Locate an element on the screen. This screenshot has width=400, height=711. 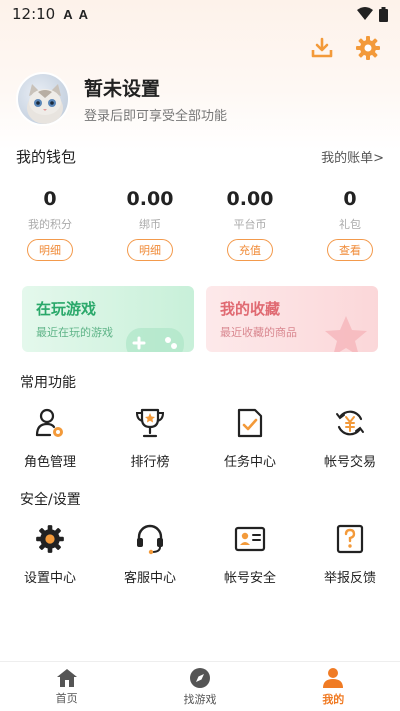
customer-service-item: 客服中心 is located at coordinates (150, 554).